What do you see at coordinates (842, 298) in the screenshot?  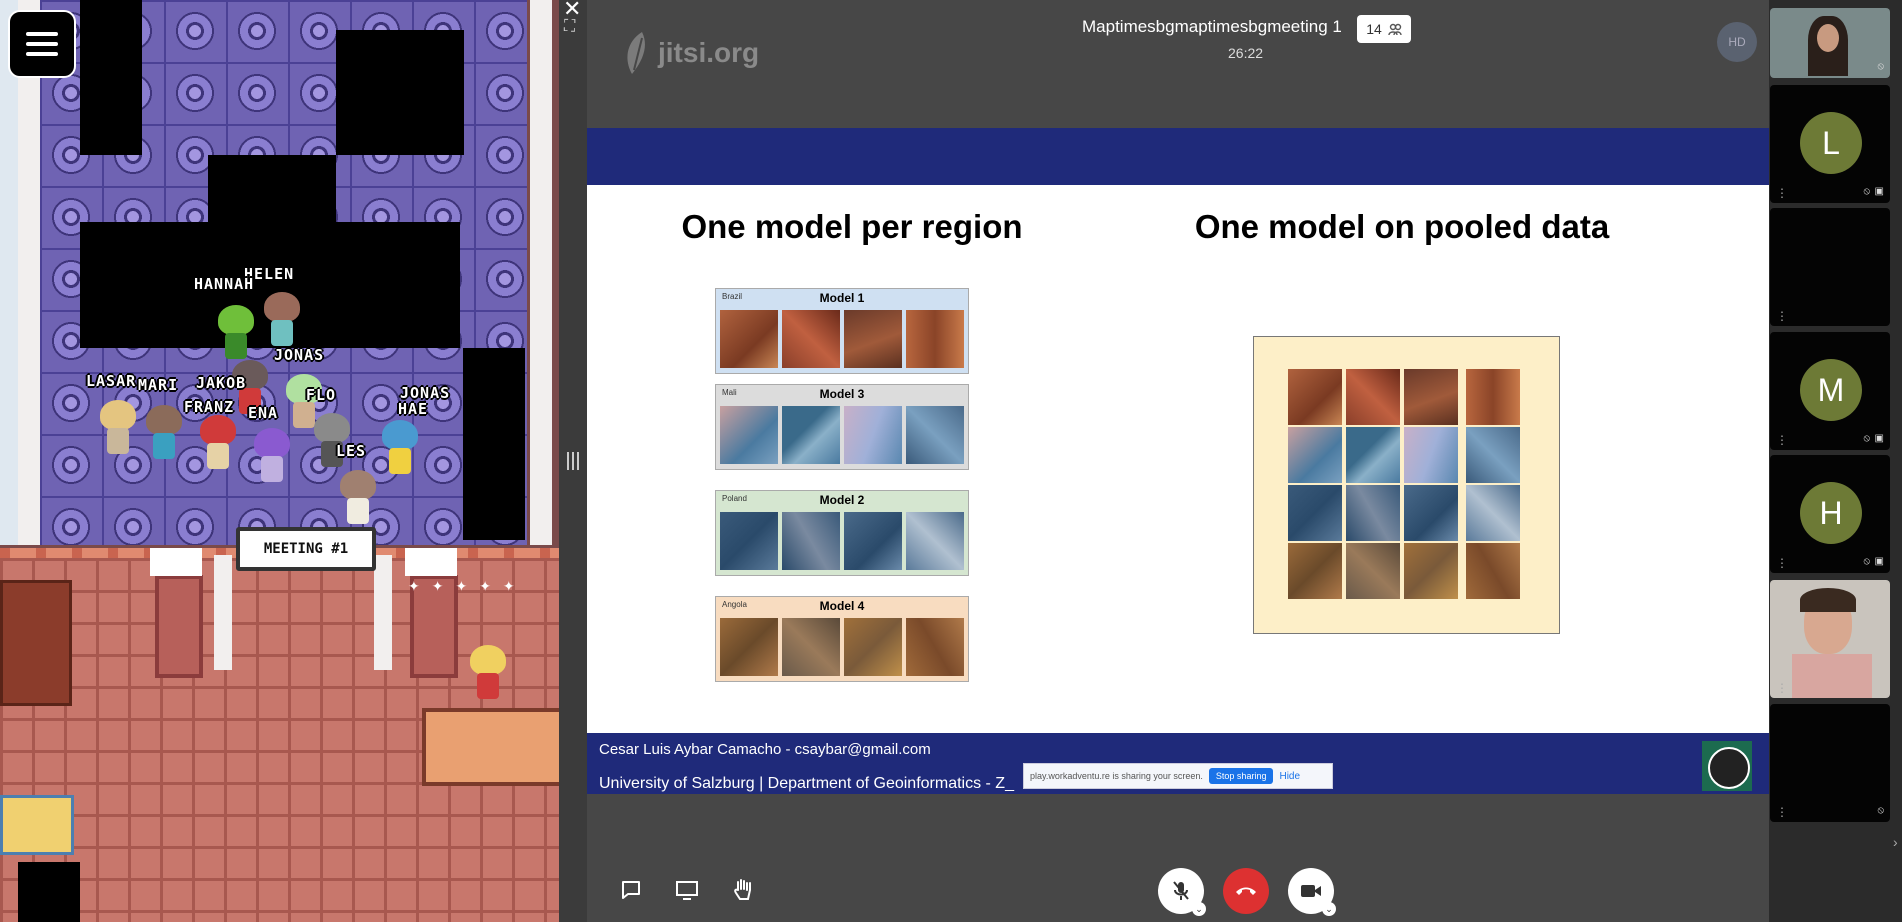 I see `model-label: Model 1` at bounding box center [842, 298].